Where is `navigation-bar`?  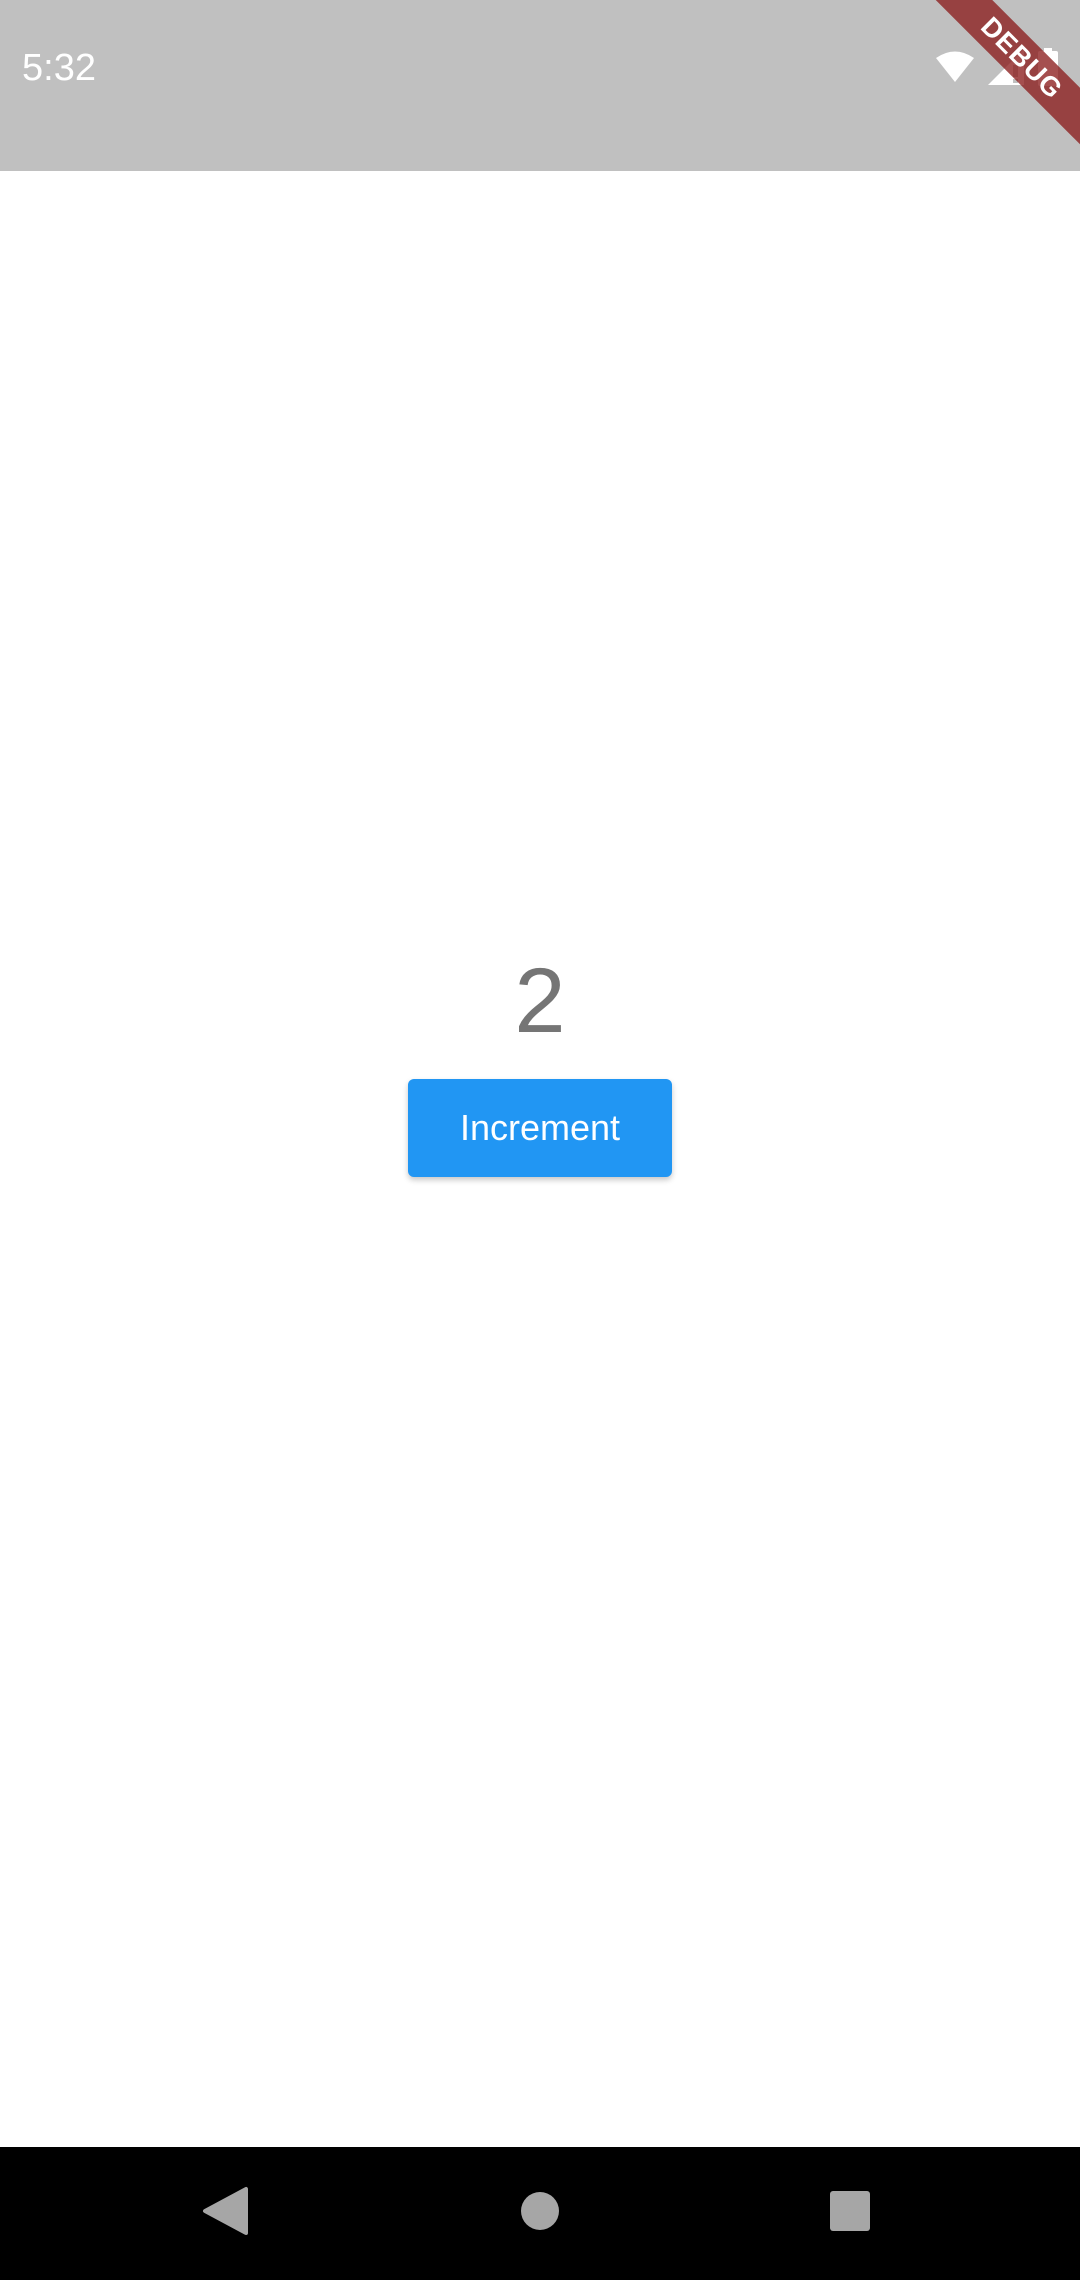
navigation-bar is located at coordinates (540, 2213).